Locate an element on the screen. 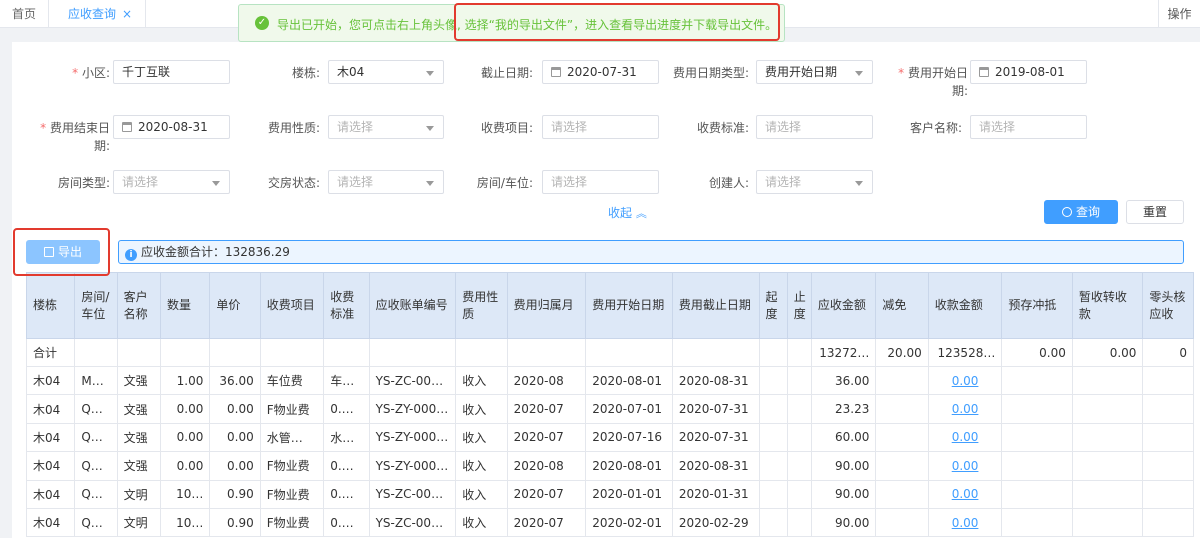 The height and width of the screenshot is (538, 1200). charge-standard-label: 收费标准: is located at coordinates (722, 128).